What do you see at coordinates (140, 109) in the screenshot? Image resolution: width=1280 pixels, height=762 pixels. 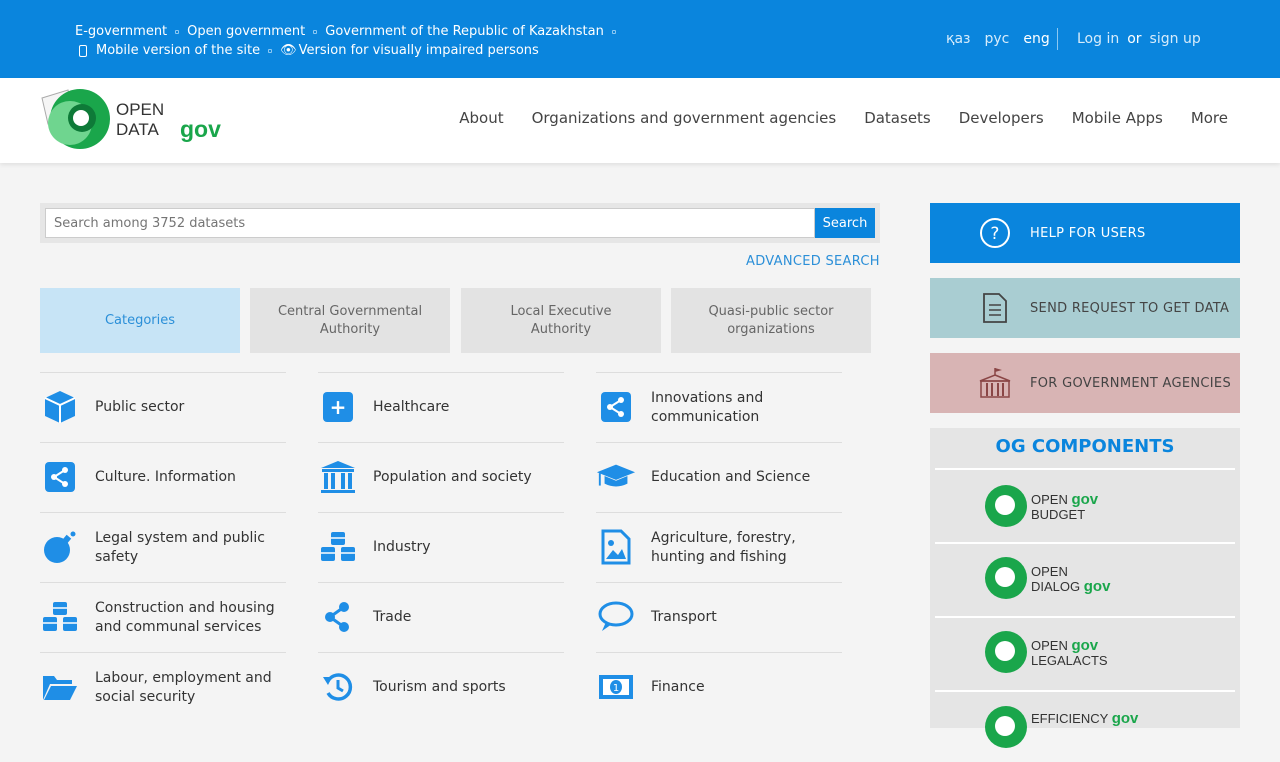 I see `logo-text-open: OPEN` at bounding box center [140, 109].